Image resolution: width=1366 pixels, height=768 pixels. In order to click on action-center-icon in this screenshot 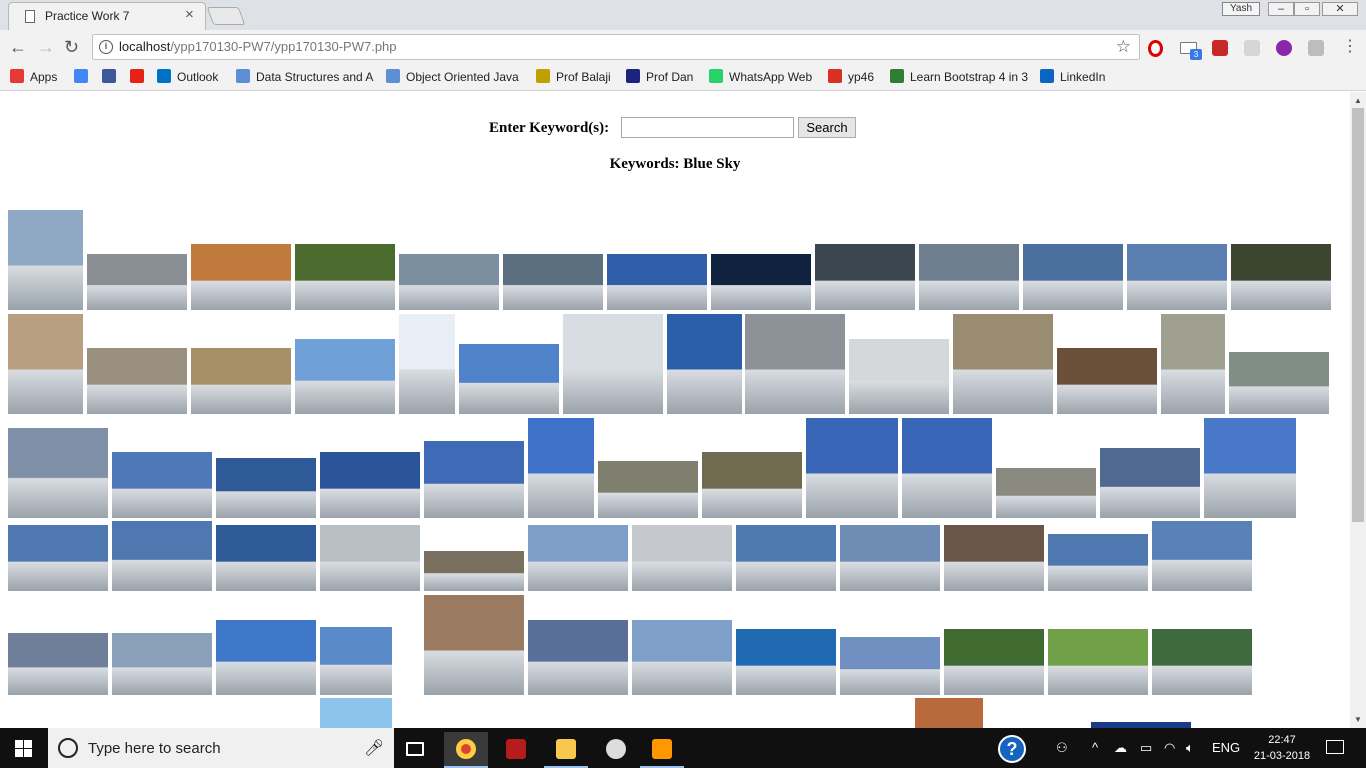, I will do `click(1335, 747)`.